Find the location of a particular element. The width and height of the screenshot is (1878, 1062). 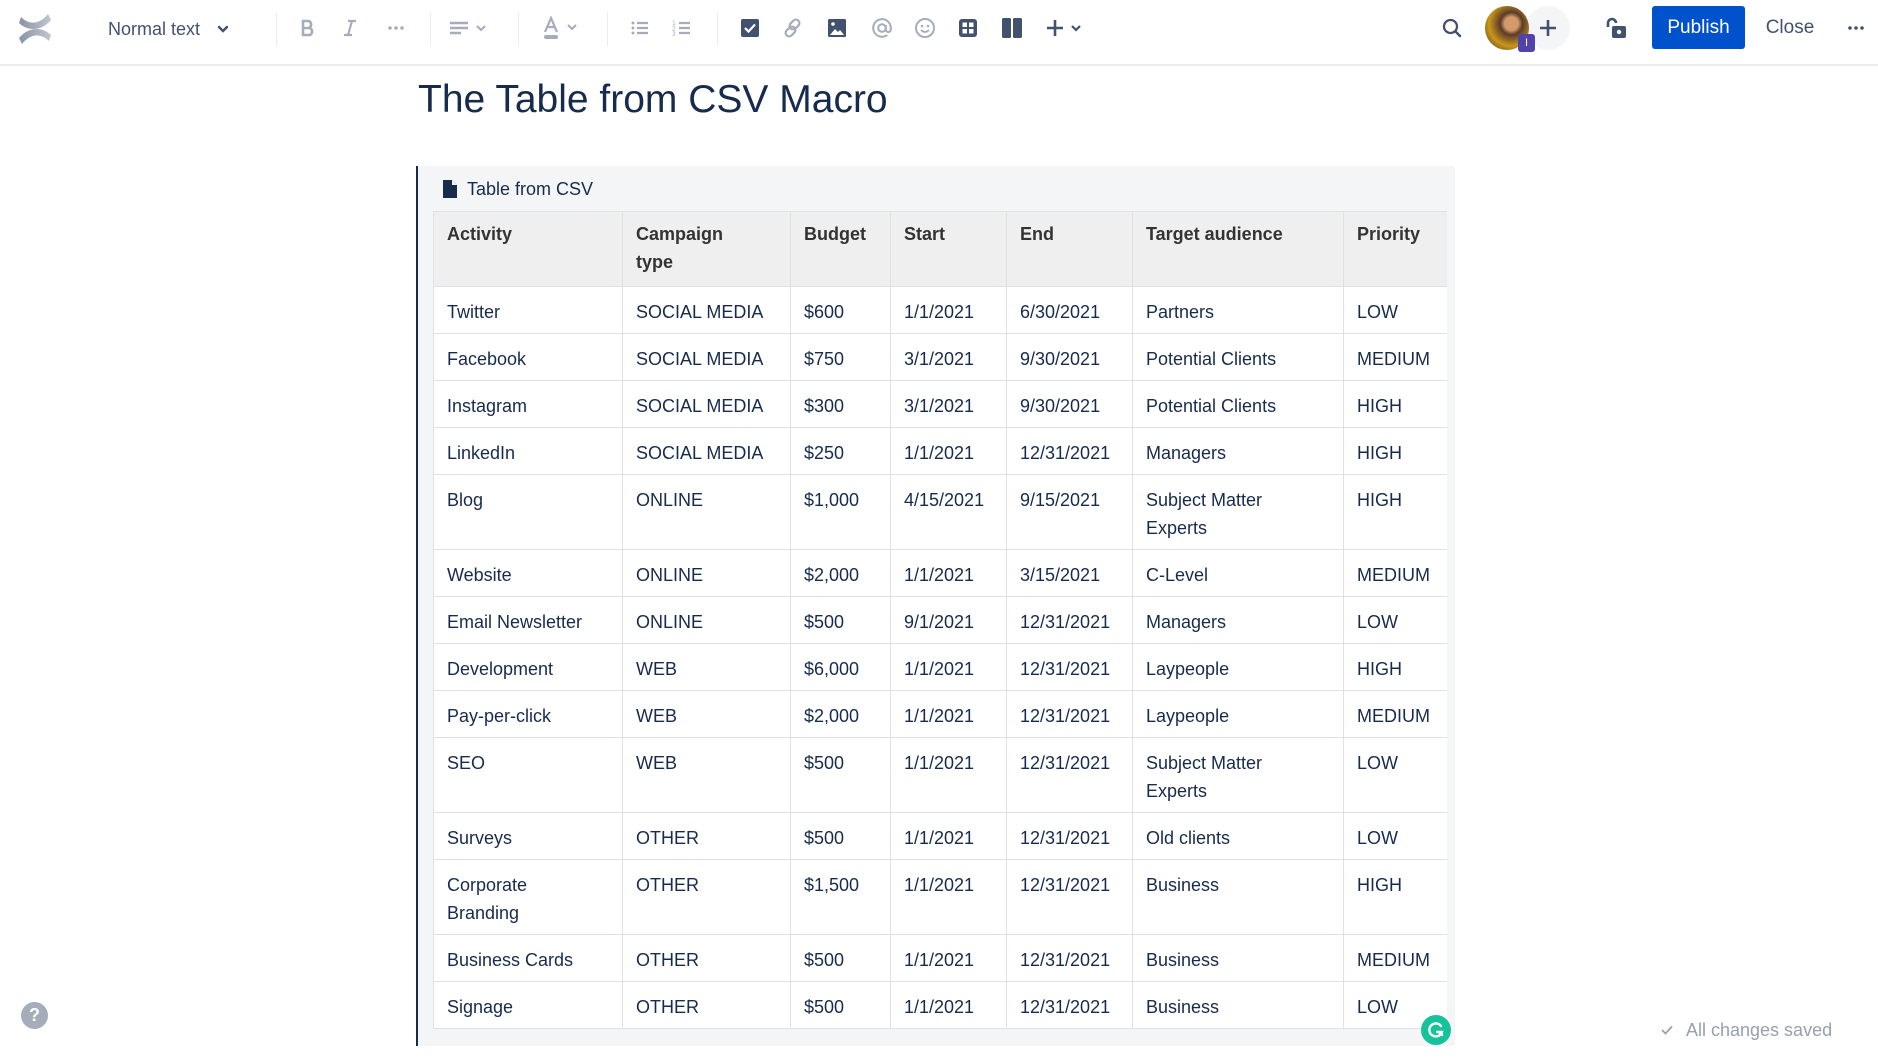

table-cell-activity: Email Newsletter is located at coordinates (528, 620).